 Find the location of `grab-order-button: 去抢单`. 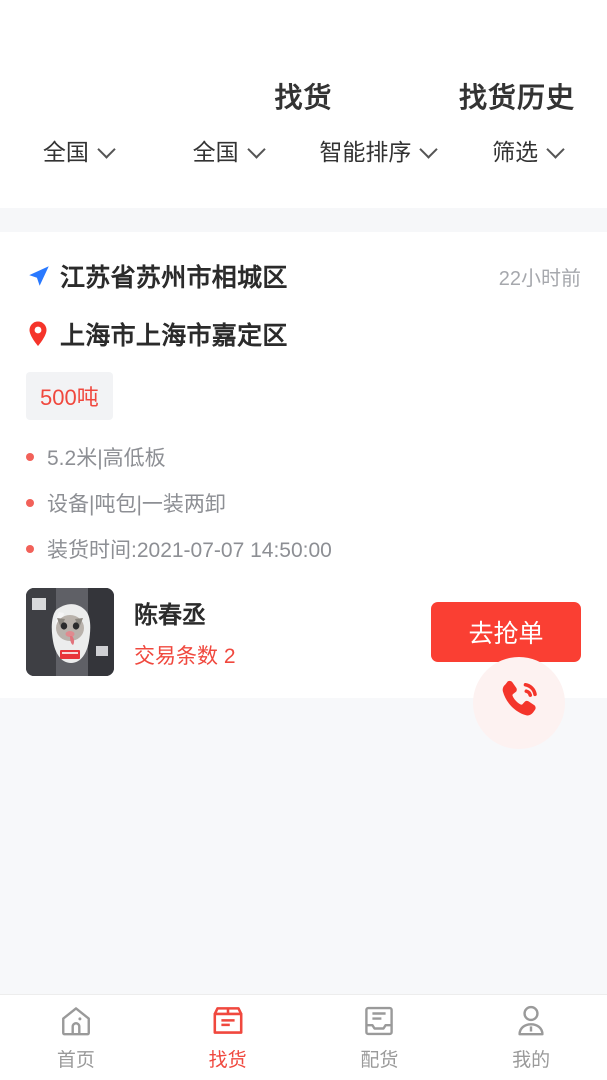

grab-order-button: 去抢单 is located at coordinates (506, 632).